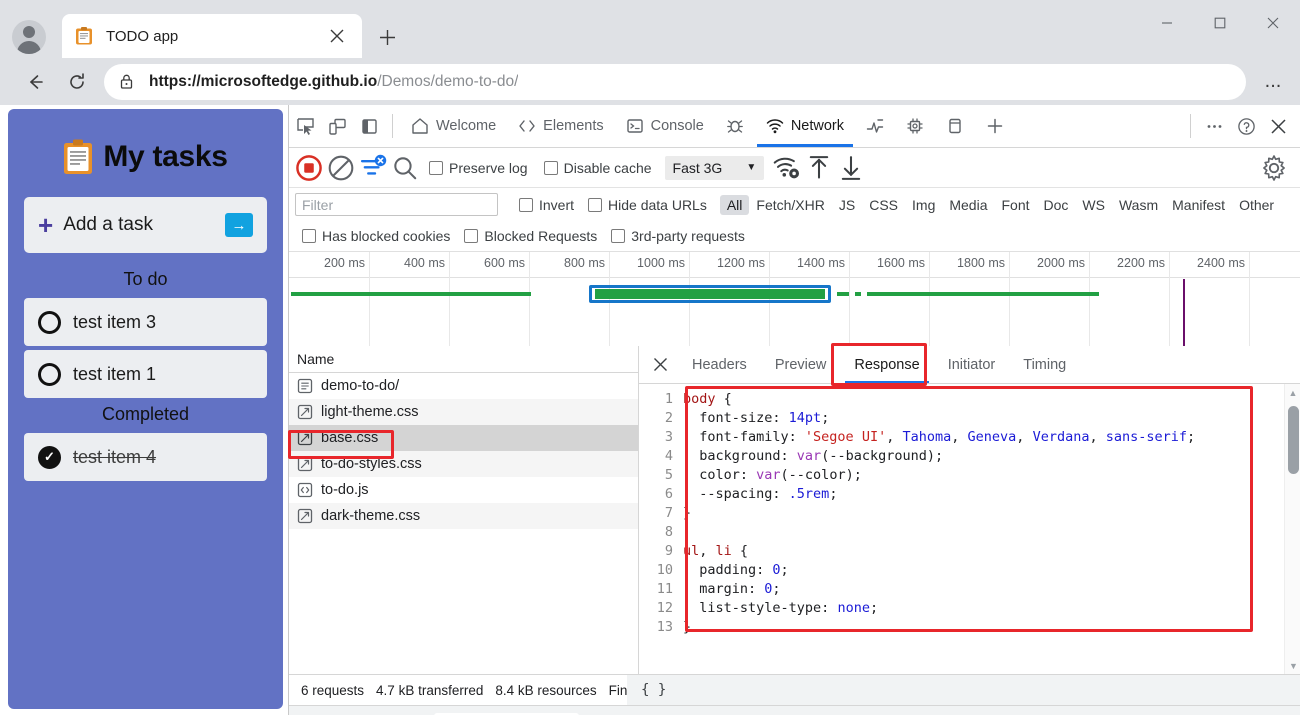 The height and width of the screenshot is (715, 1300). I want to click on checkbox-box, so click(526, 204).